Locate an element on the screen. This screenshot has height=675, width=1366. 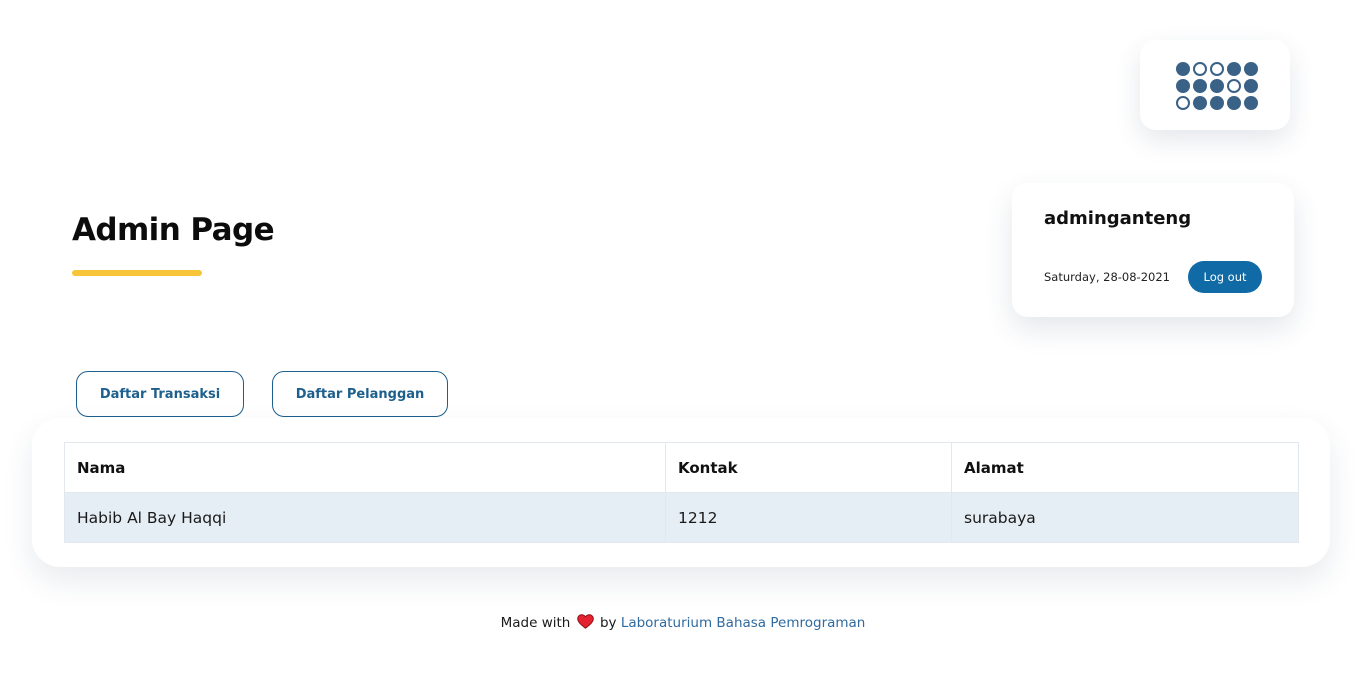
user-card is located at coordinates (1153, 250).